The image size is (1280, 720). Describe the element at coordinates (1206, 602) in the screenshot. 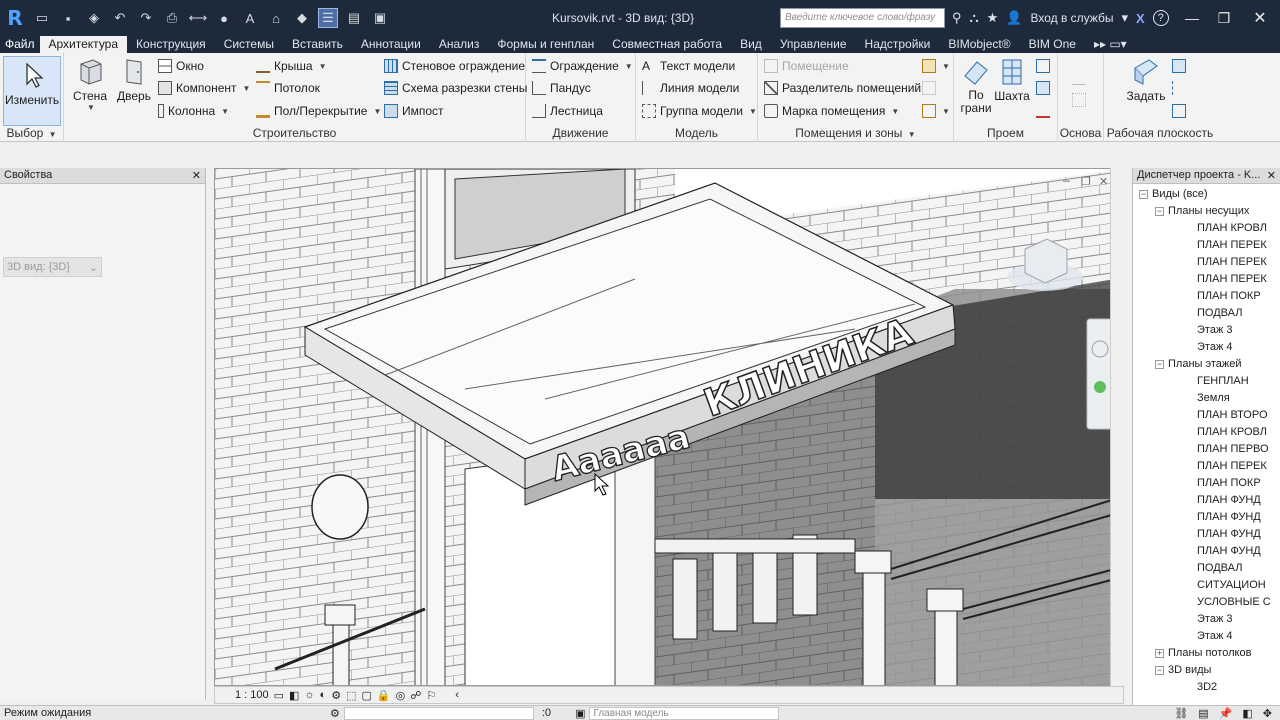

I see `tree-node: УСЛОВНЫЕ С` at that location.